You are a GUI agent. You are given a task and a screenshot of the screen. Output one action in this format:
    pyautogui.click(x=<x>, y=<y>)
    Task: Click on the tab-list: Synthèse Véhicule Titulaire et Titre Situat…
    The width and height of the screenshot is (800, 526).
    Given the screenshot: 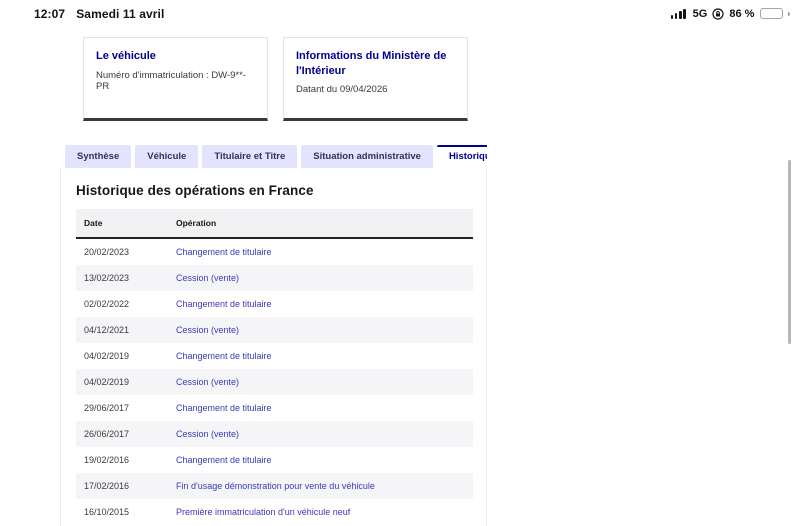 What is the action you would take?
    pyautogui.click(x=273, y=156)
    